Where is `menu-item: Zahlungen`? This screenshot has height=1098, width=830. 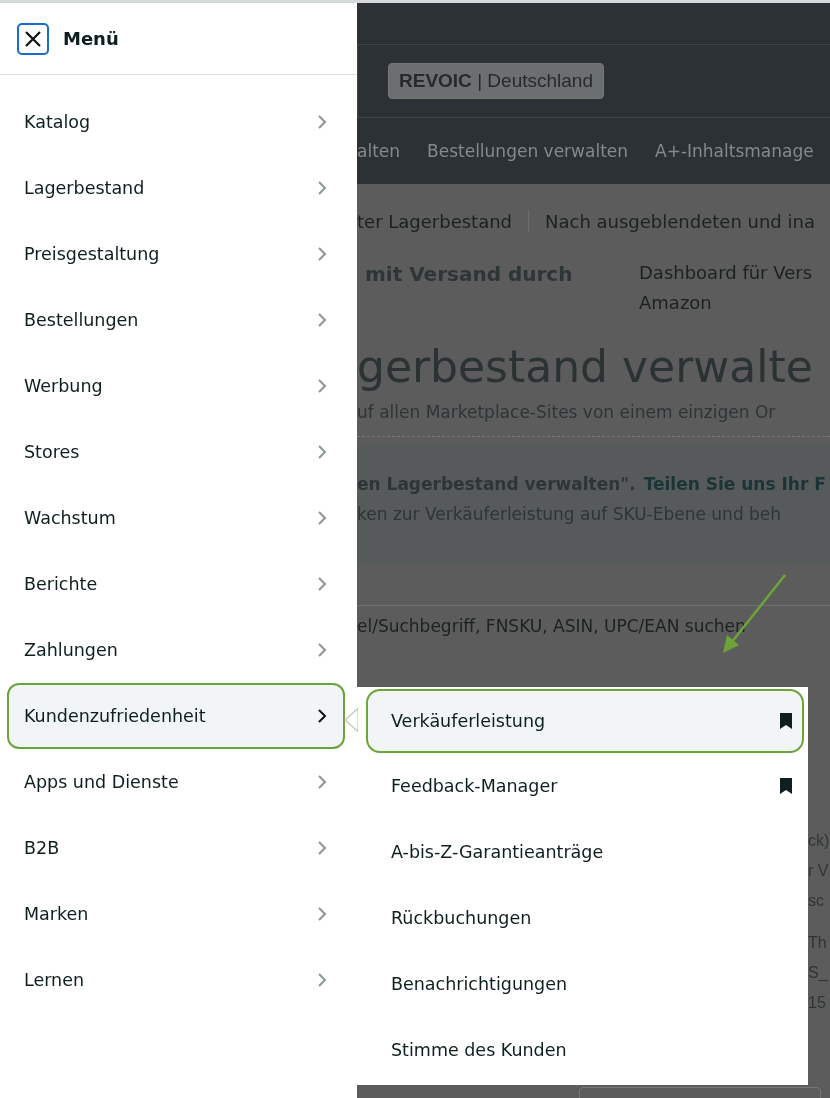 menu-item: Zahlungen is located at coordinates (178, 650).